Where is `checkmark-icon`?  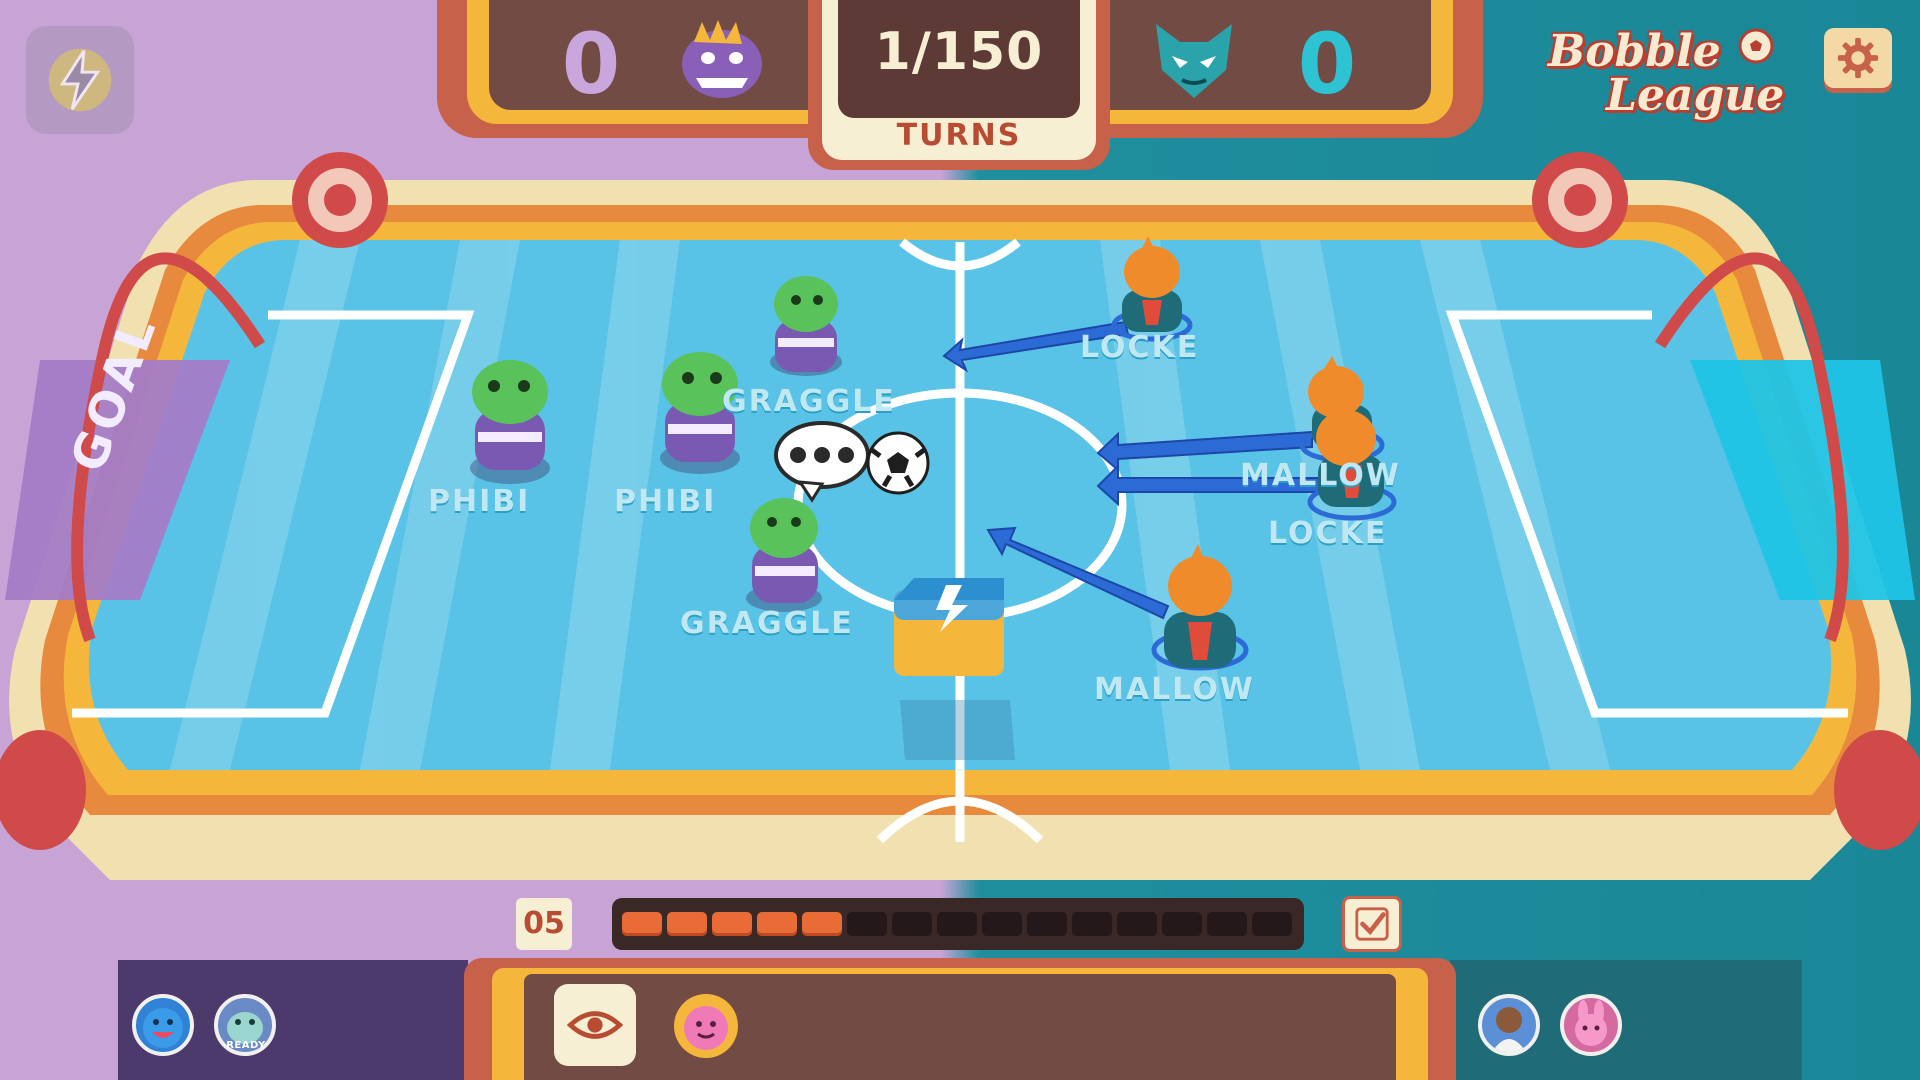 checkmark-icon is located at coordinates (1372, 924).